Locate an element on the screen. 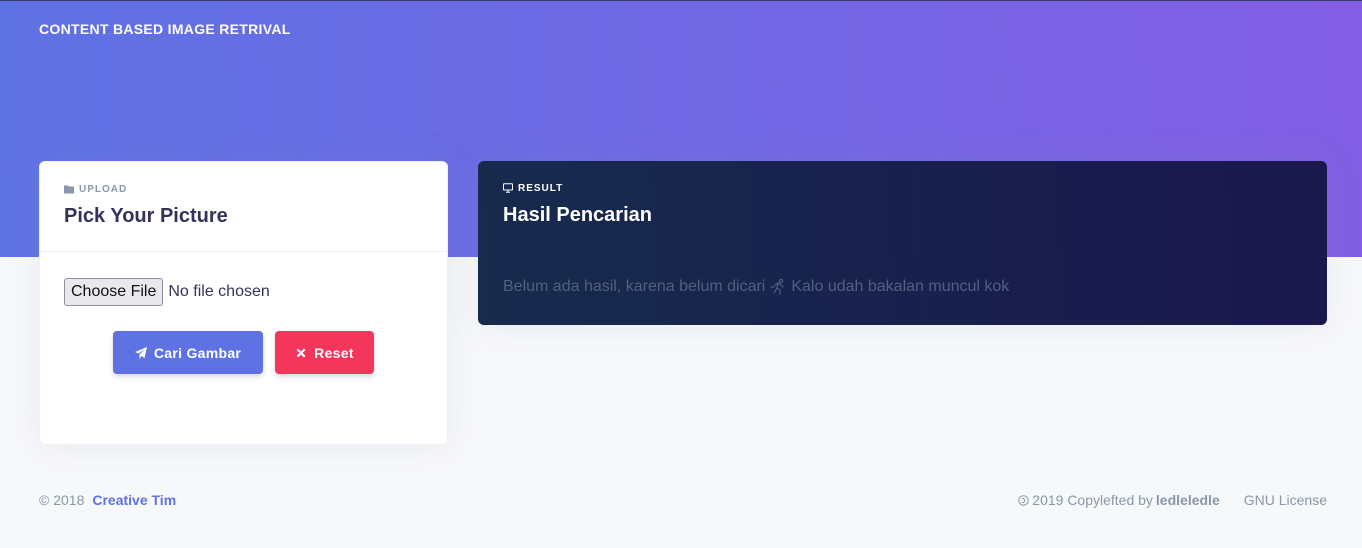 This screenshot has width=1362, height=548. upload-card-title: Pick Your Picture is located at coordinates (146, 216).